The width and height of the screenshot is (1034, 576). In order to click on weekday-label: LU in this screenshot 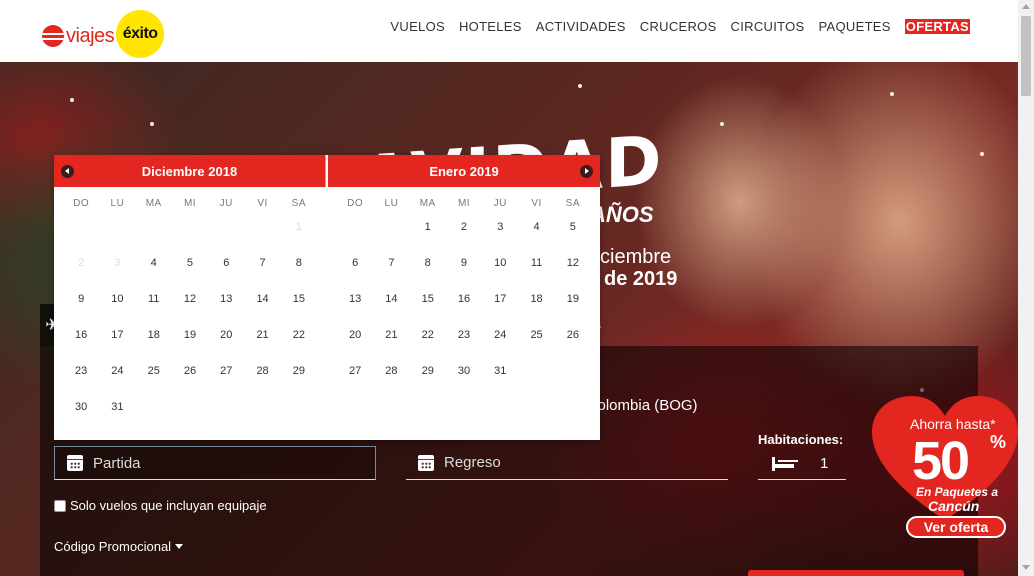, I will do `click(117, 203)`.